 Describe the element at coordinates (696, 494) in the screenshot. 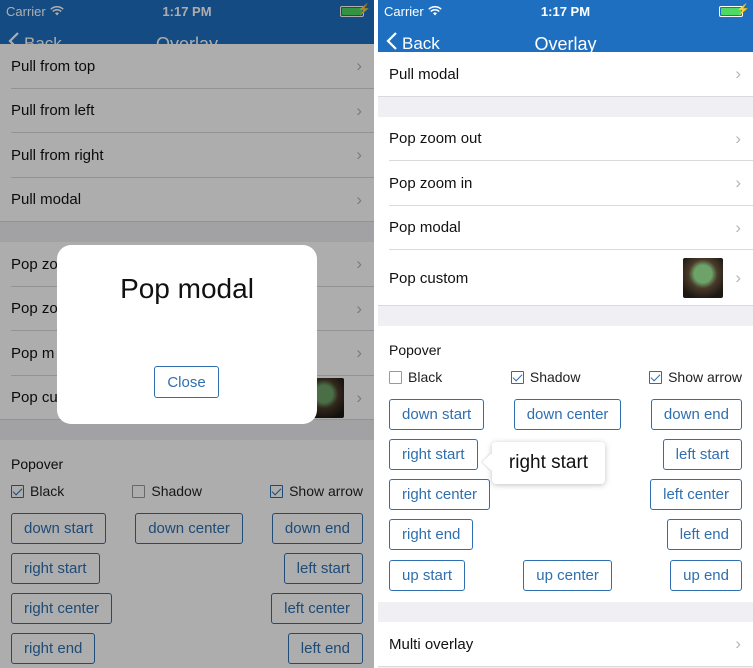

I see `left-center-button: left center` at that location.